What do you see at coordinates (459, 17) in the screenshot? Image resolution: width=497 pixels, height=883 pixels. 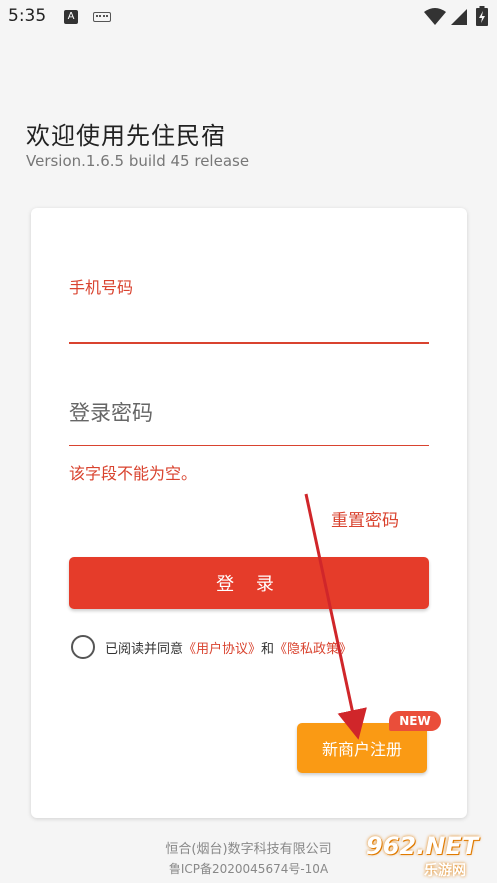 I see `signal-icon` at bounding box center [459, 17].